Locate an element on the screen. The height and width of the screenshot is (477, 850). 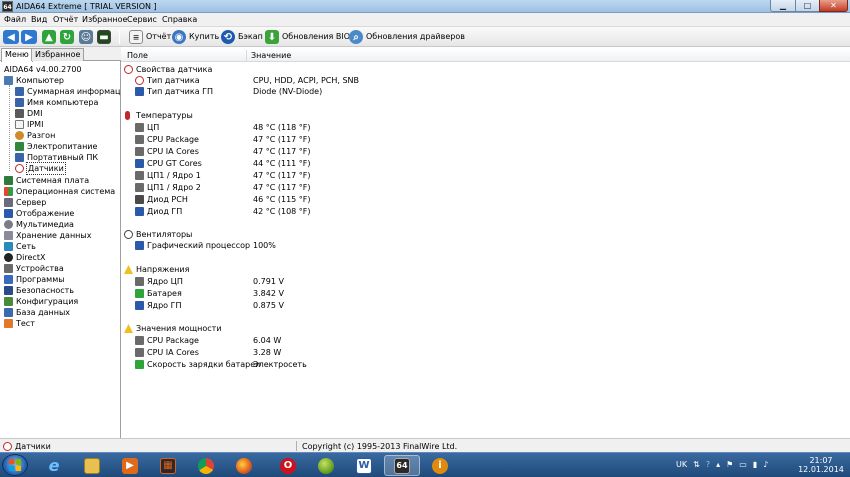
tree-item-benchmark: Тест is located at coordinates (19, 323).